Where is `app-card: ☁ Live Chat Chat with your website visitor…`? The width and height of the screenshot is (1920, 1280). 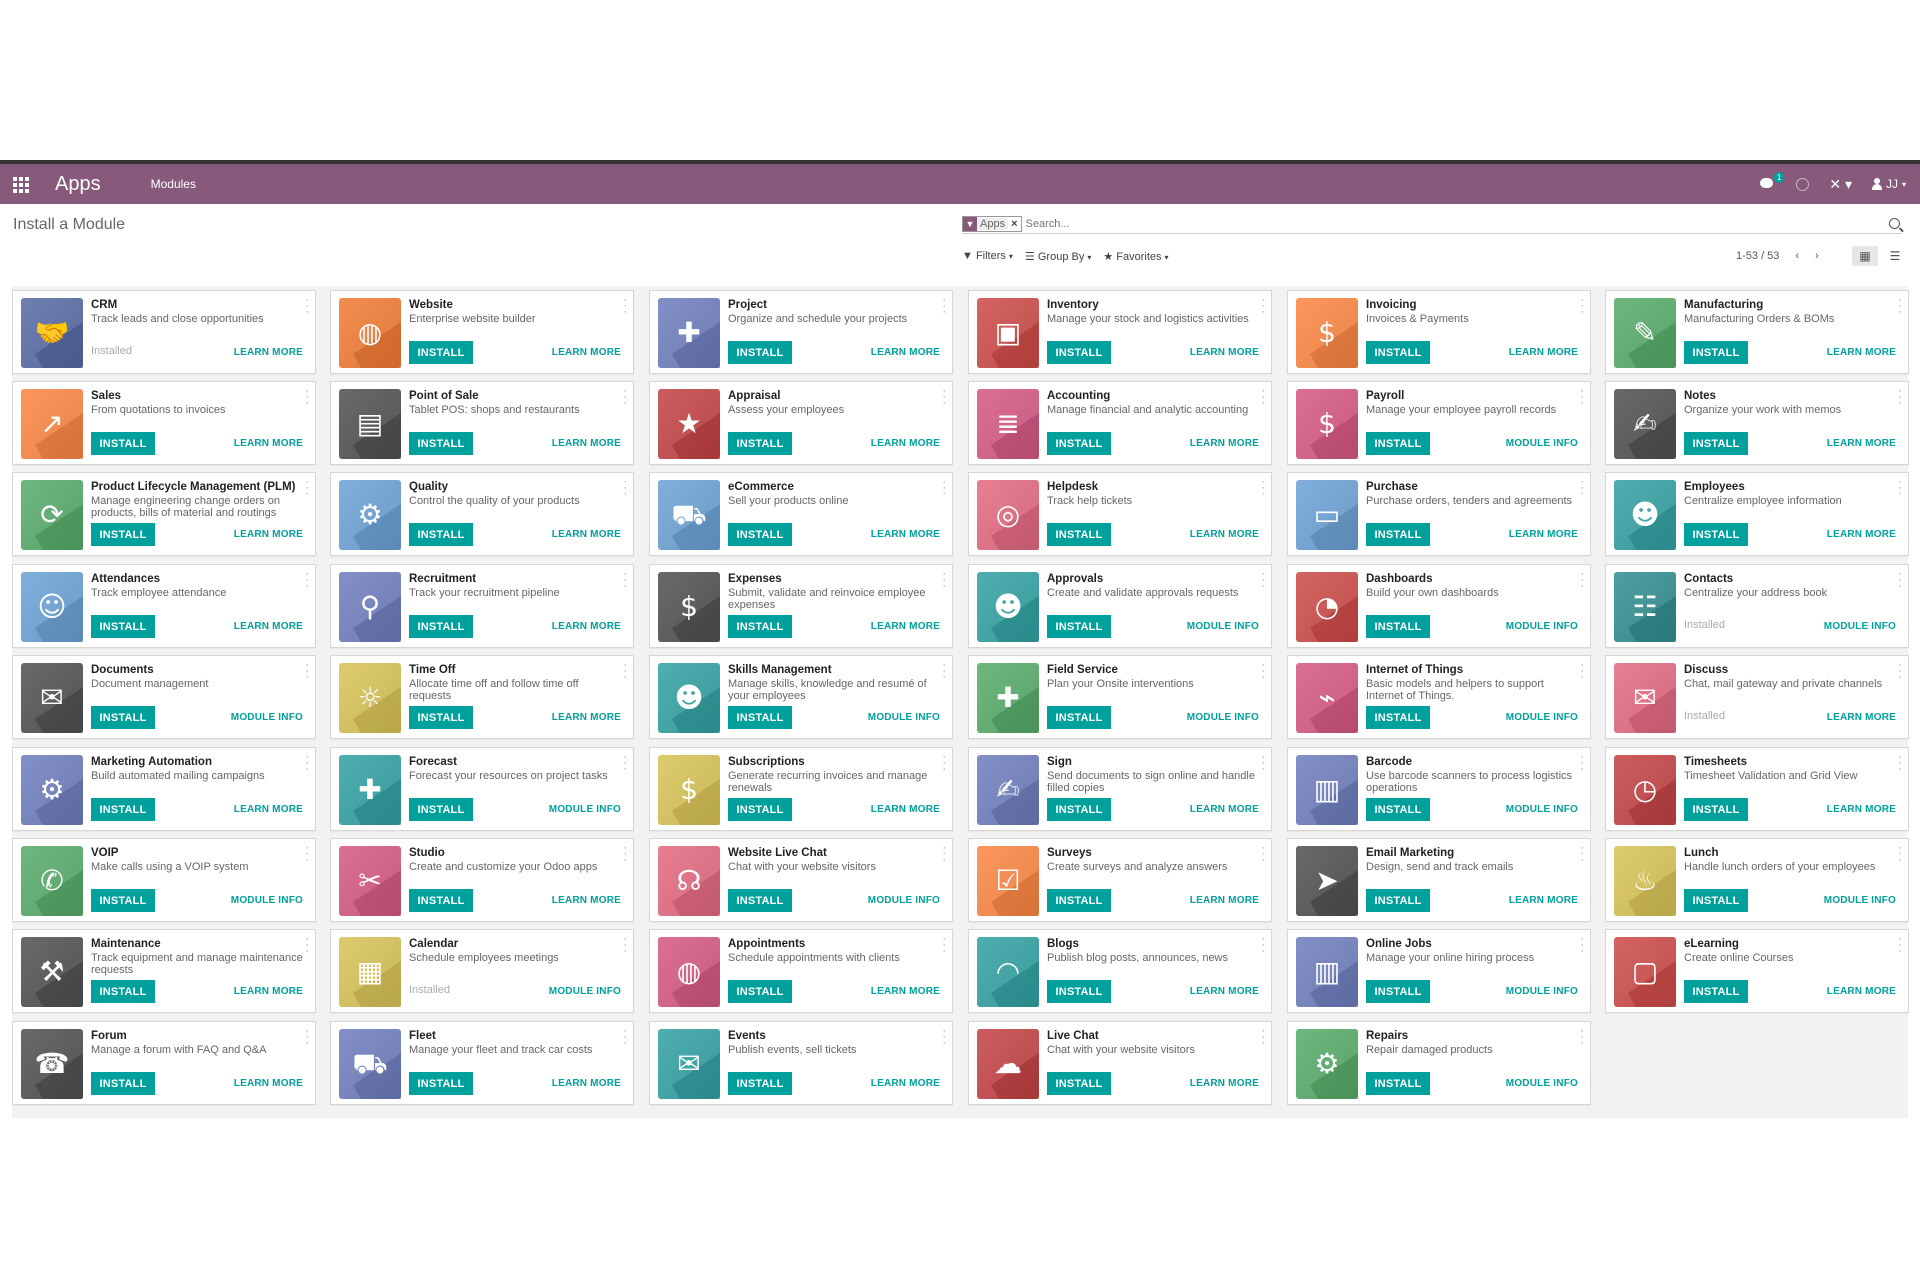 app-card: ☁ Live Chat Chat with your website visitor… is located at coordinates (1120, 1063).